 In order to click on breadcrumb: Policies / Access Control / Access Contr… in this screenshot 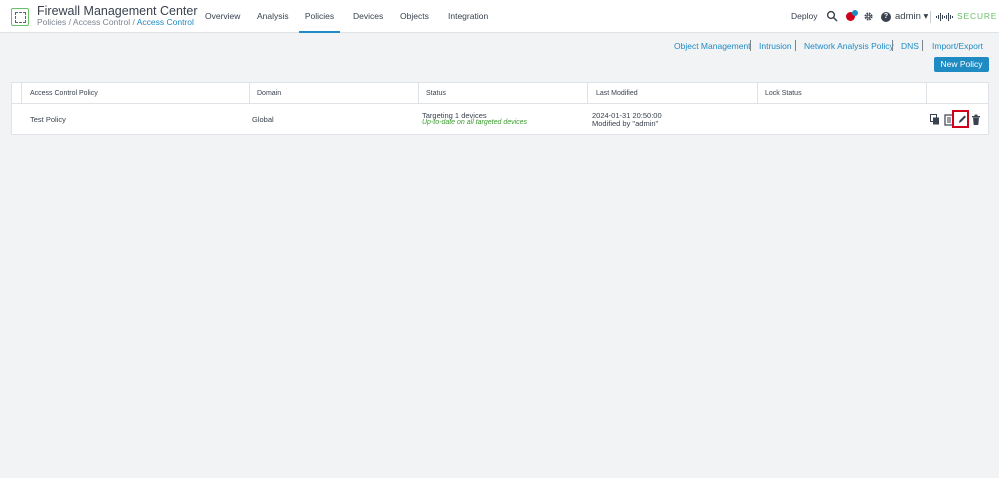, I will do `click(115, 22)`.